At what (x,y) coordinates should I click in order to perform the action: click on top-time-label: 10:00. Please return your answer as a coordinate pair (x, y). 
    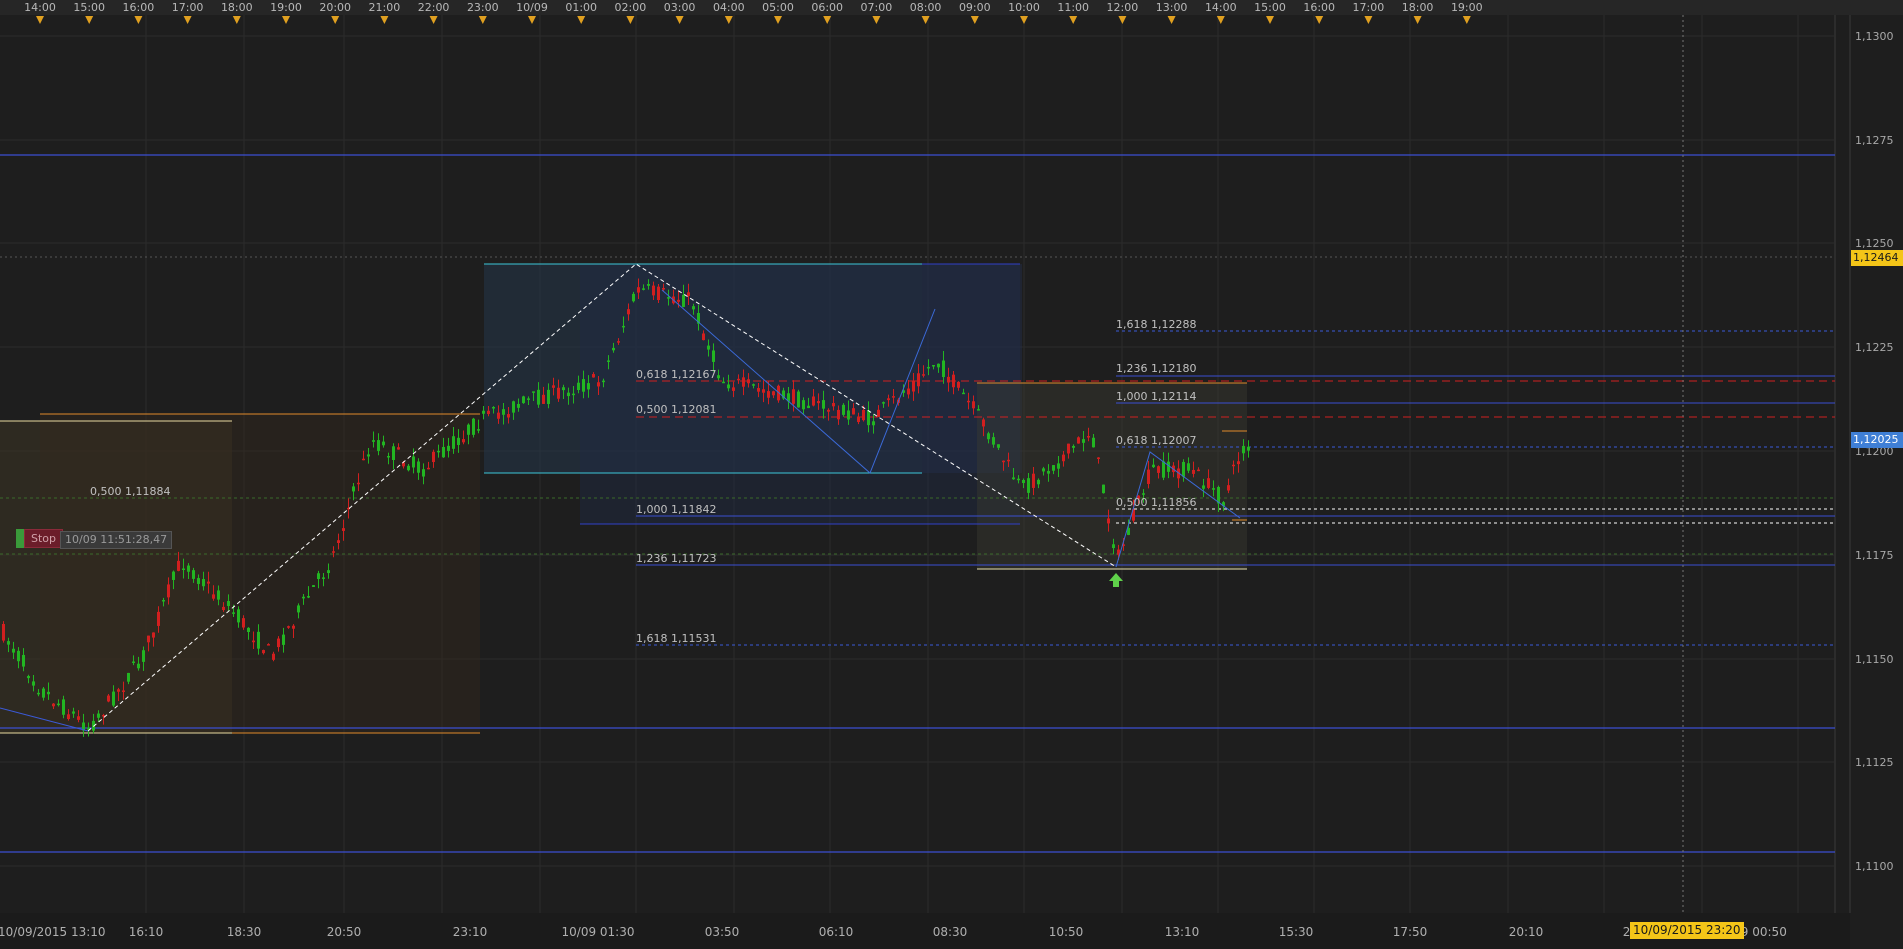
    Looking at the image, I should click on (1024, 7).